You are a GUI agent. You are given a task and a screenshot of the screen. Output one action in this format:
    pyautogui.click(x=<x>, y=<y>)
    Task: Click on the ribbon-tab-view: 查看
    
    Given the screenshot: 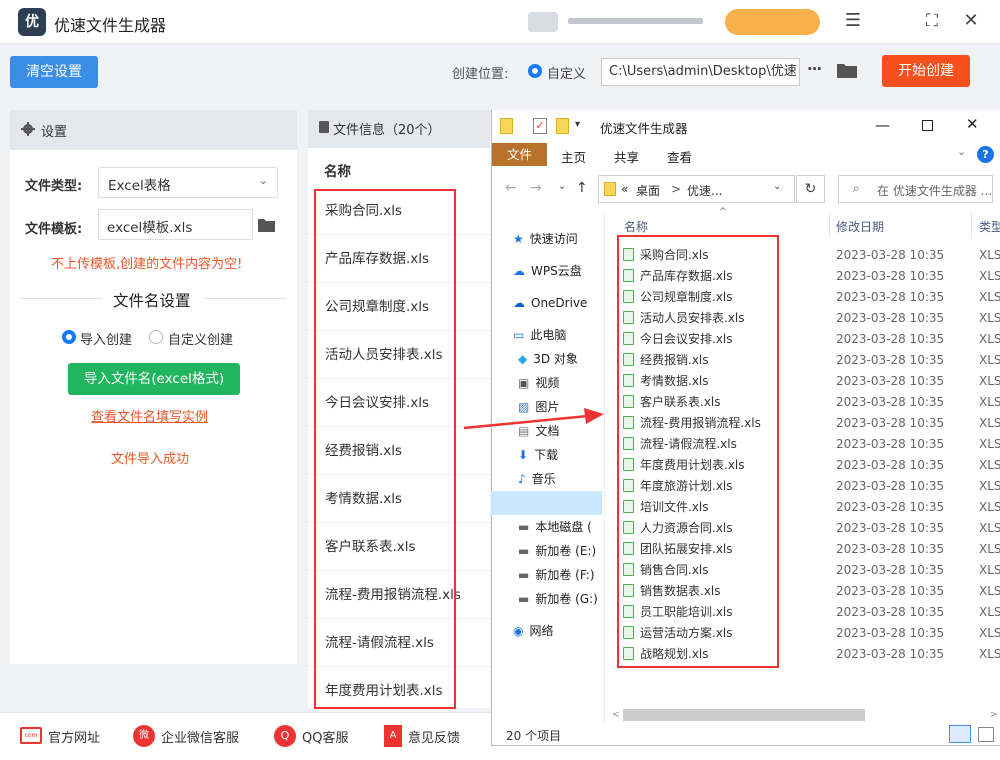 What is the action you would take?
    pyautogui.click(x=679, y=156)
    